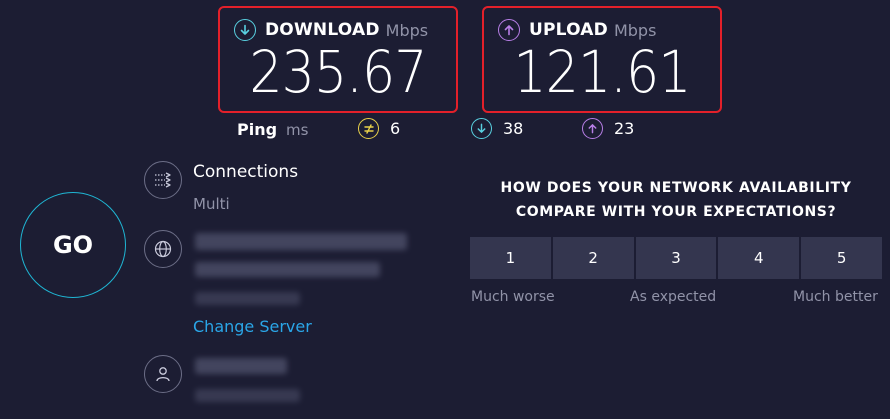 The image size is (890, 419). I want to click on ping-download-value: 38, so click(513, 128).